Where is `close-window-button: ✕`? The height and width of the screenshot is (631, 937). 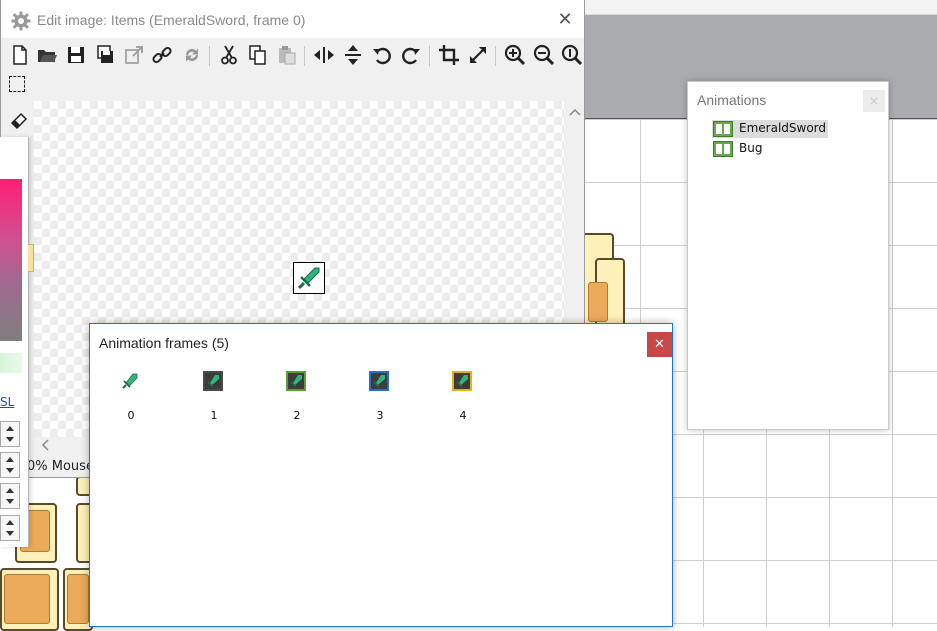 close-window-button: ✕ is located at coordinates (565, 20).